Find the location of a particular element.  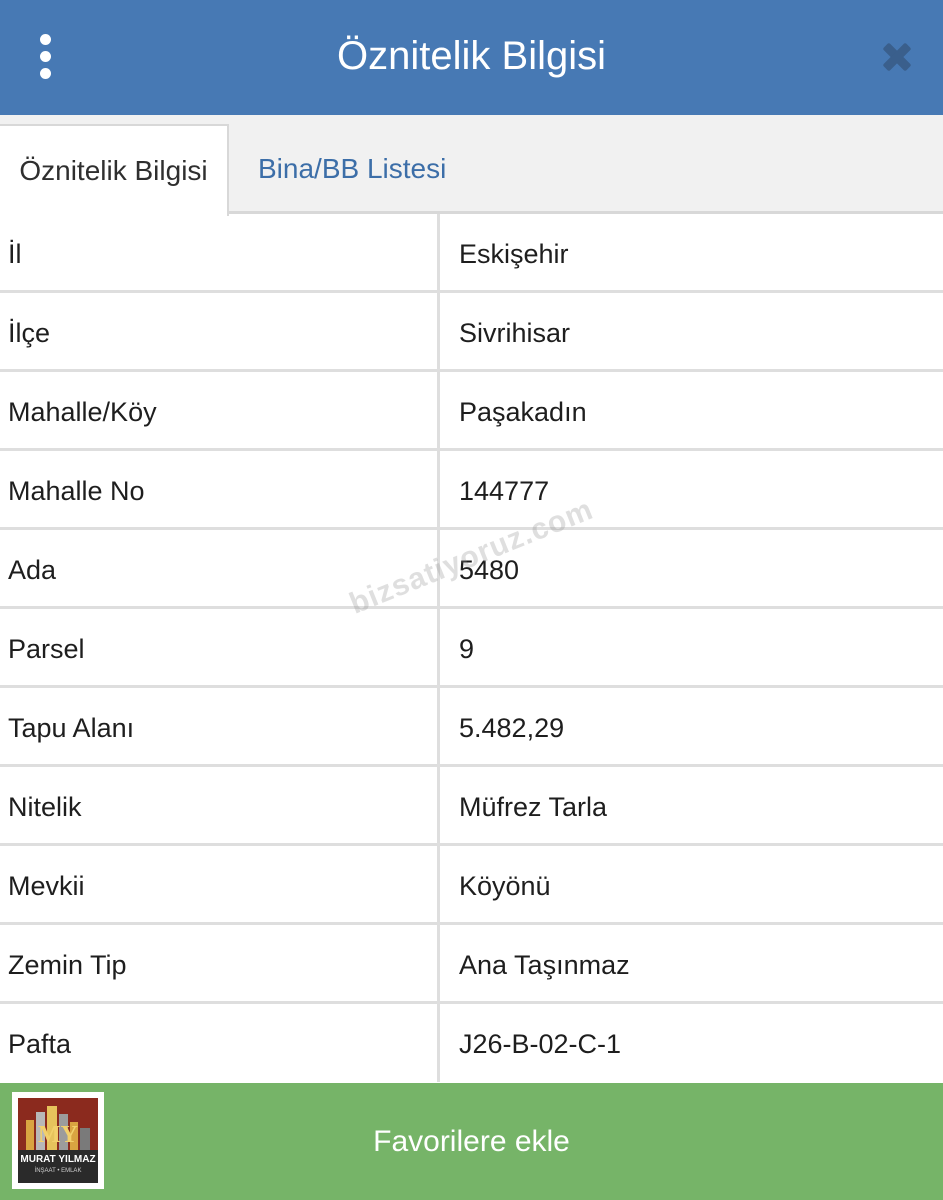

table-row: Parsel 9 is located at coordinates (471, 648).